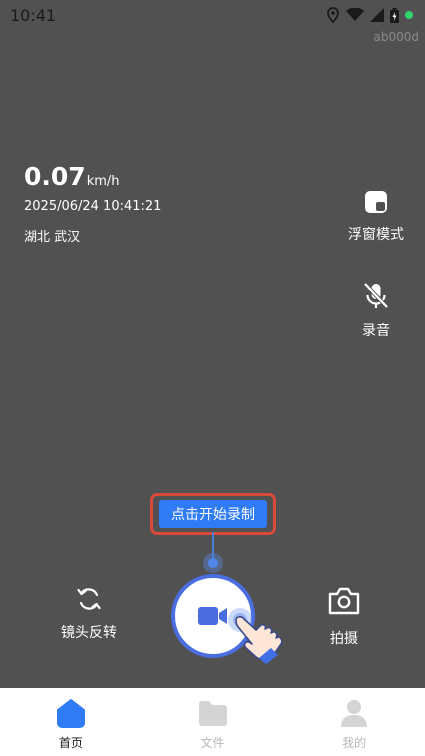 Image resolution: width=425 pixels, height=756 pixels. Describe the element at coordinates (396, 37) in the screenshot. I see `device-id: ab000d` at that location.